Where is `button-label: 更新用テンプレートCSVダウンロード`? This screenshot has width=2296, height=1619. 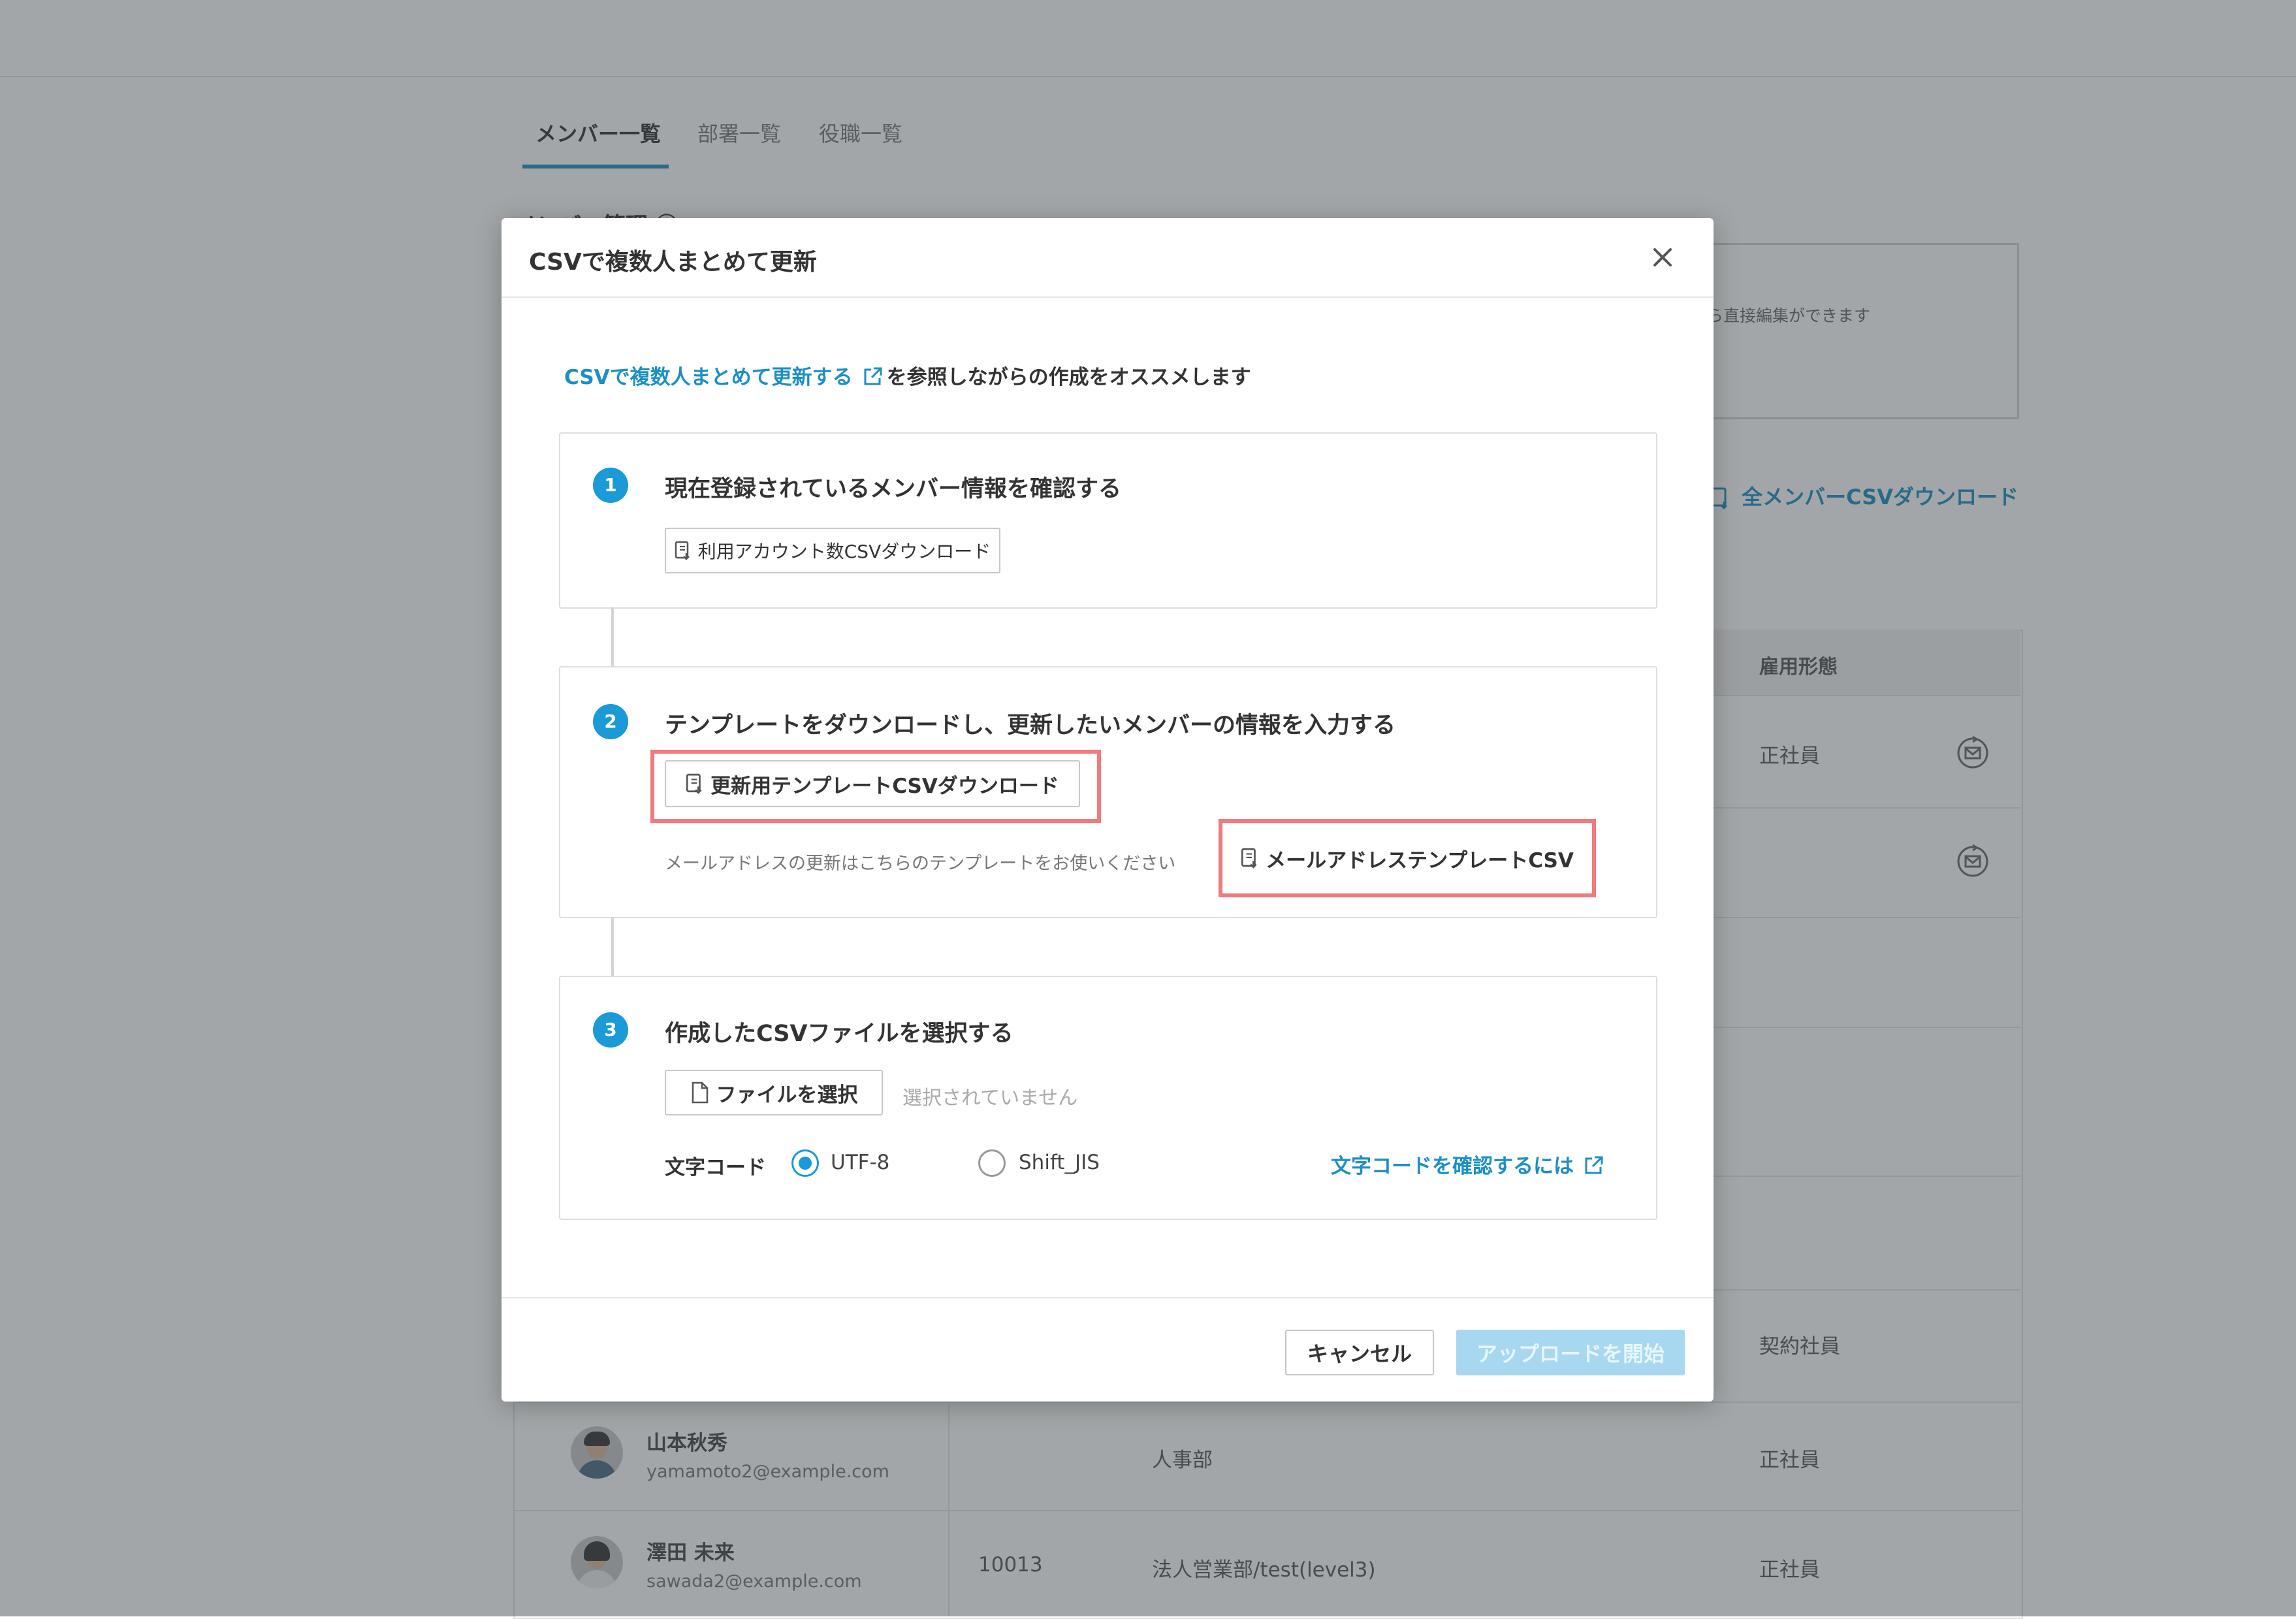
button-label: 更新用テンプレートCSVダウンロード is located at coordinates (884, 786).